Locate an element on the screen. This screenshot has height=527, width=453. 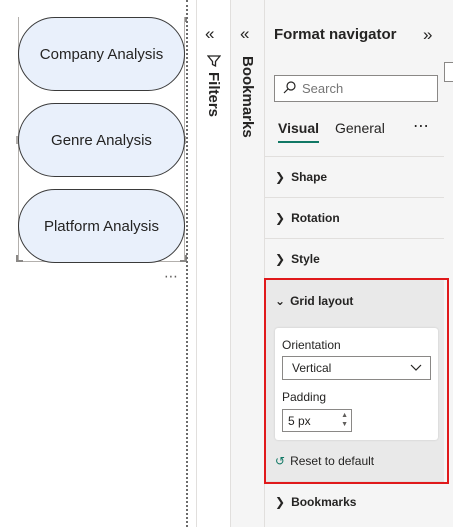
chevron-down-icon is located at coordinates (416, 368).